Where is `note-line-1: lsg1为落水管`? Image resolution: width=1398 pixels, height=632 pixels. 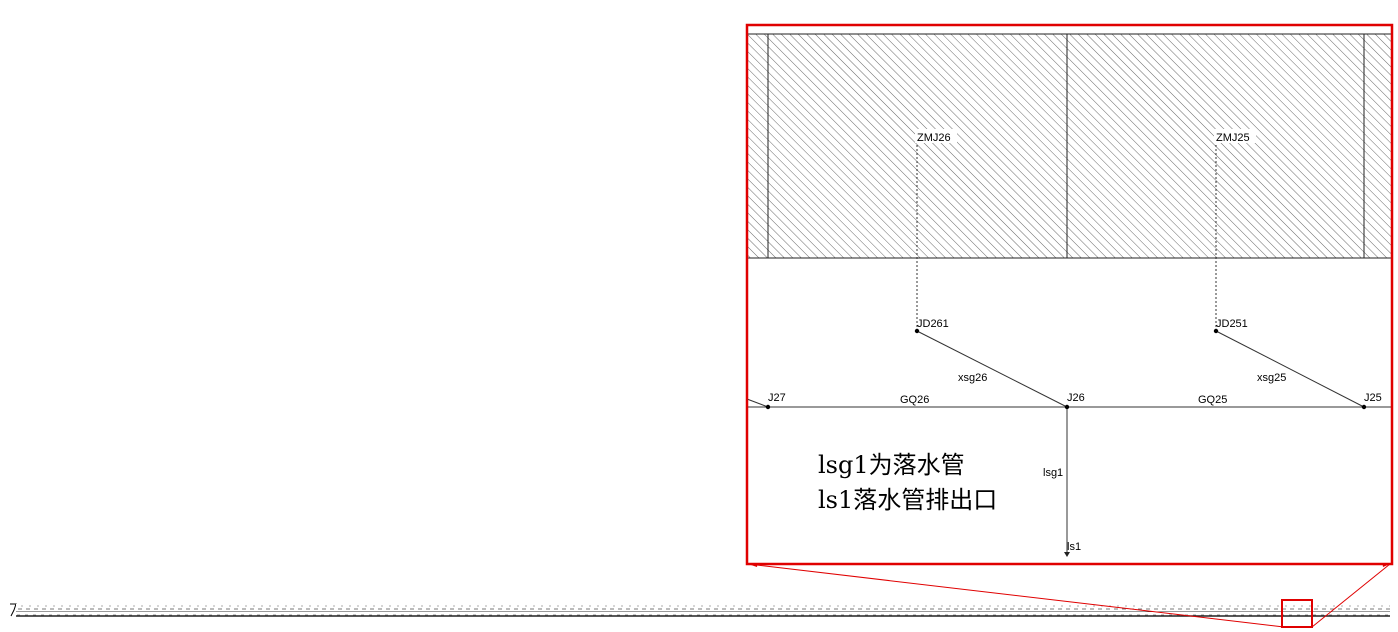
note-line-1: lsg1为落水管 is located at coordinates (891, 465).